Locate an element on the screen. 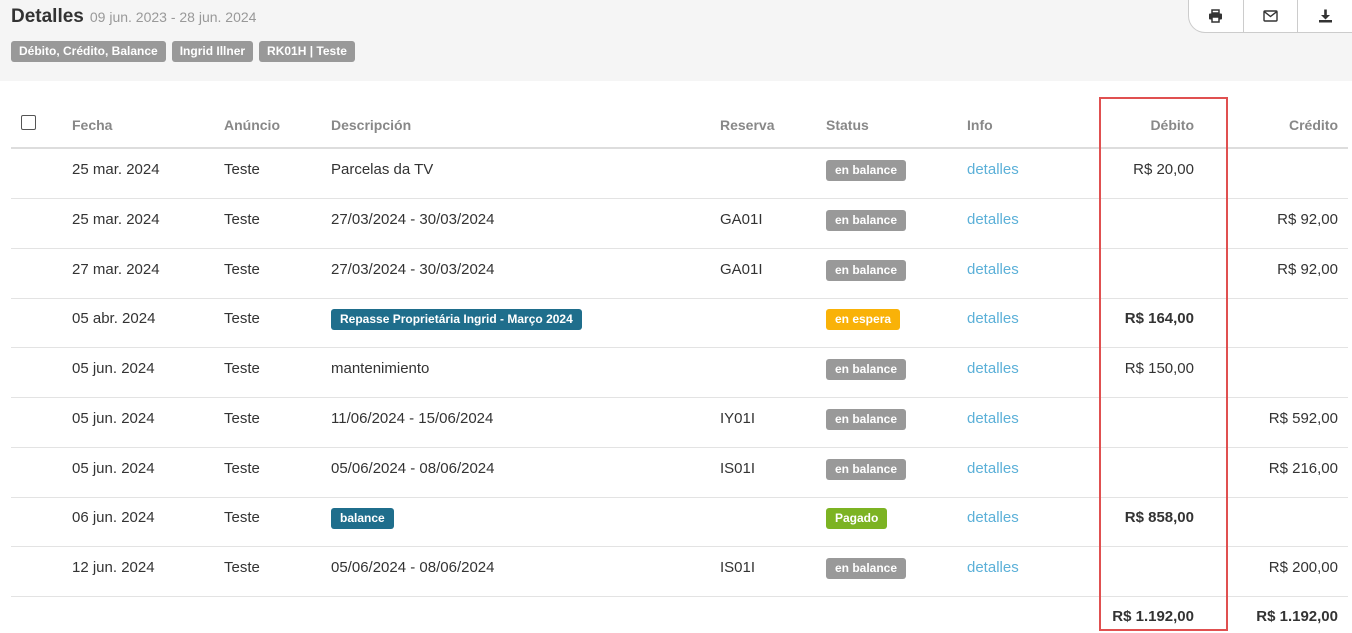  description-badge: Repasse Proprietária Ingrid - Março 2024 is located at coordinates (456, 319).